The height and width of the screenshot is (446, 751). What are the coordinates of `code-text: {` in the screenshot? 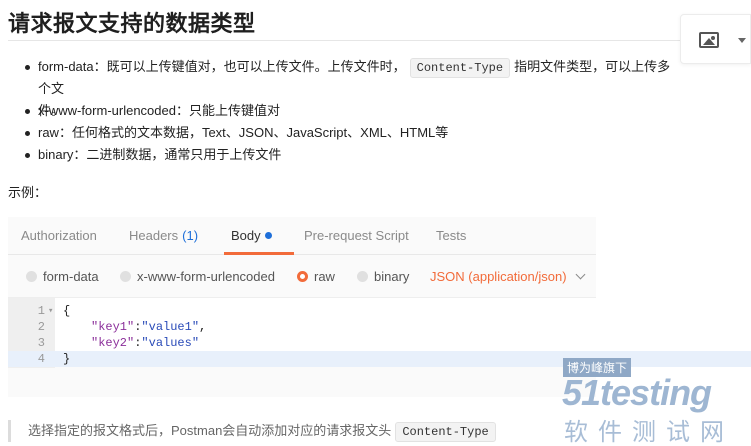 It's located at (67, 311).